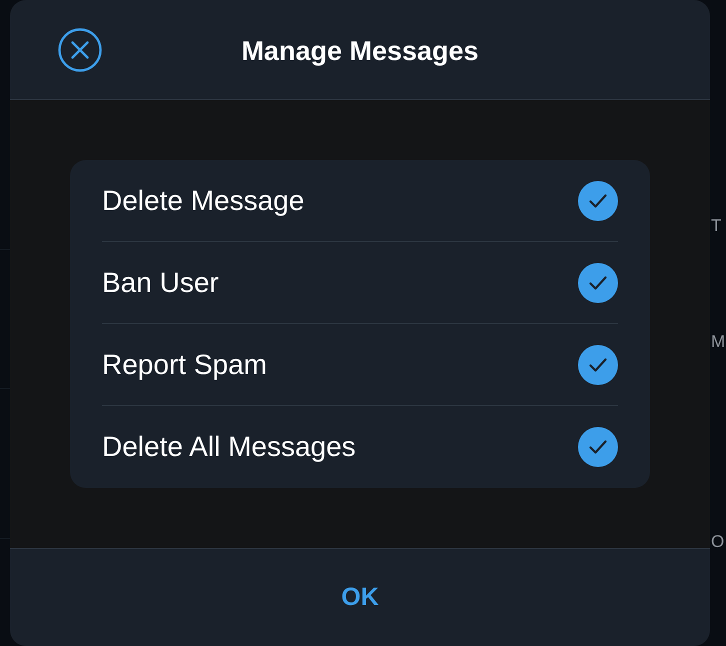  Describe the element at coordinates (718, 342) in the screenshot. I see `background-text: M` at that location.